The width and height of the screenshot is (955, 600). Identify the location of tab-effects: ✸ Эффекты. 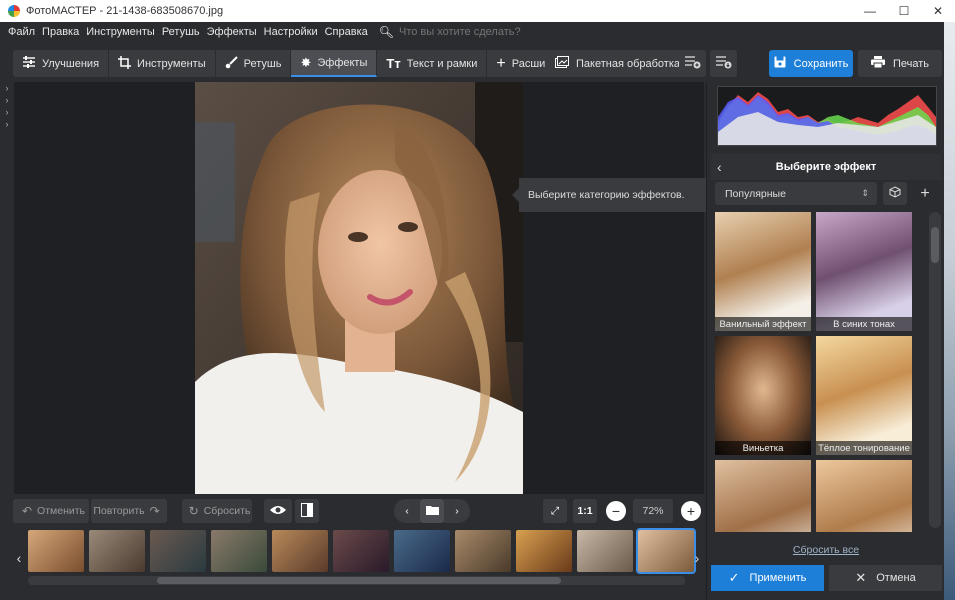
(334, 63).